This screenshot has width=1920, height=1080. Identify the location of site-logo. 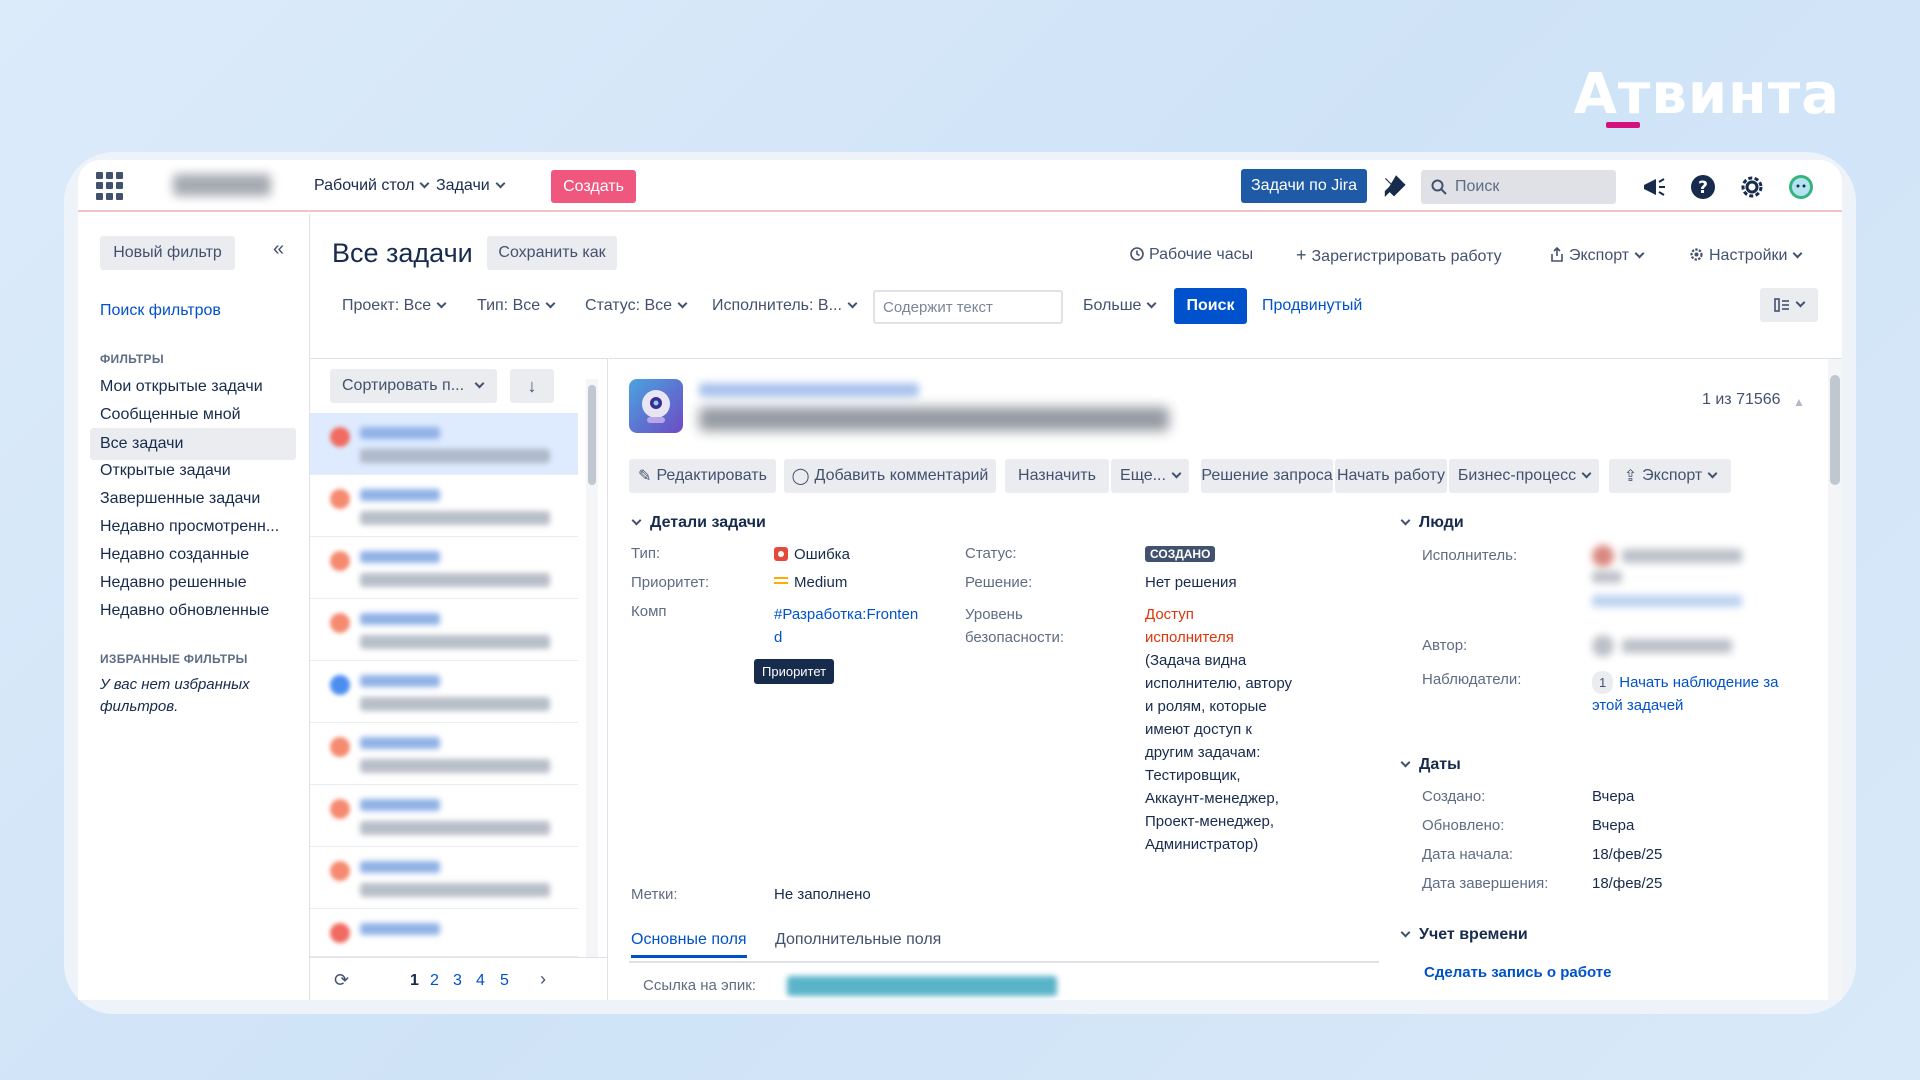
(222, 185).